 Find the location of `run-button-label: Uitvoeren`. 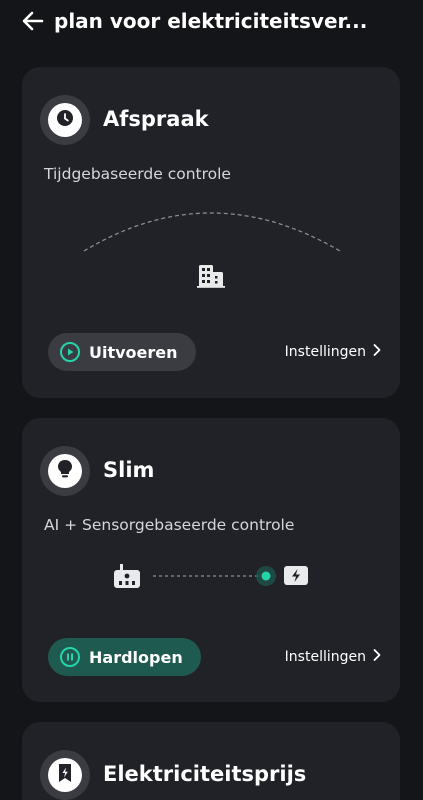

run-button-label: Uitvoeren is located at coordinates (133, 352).